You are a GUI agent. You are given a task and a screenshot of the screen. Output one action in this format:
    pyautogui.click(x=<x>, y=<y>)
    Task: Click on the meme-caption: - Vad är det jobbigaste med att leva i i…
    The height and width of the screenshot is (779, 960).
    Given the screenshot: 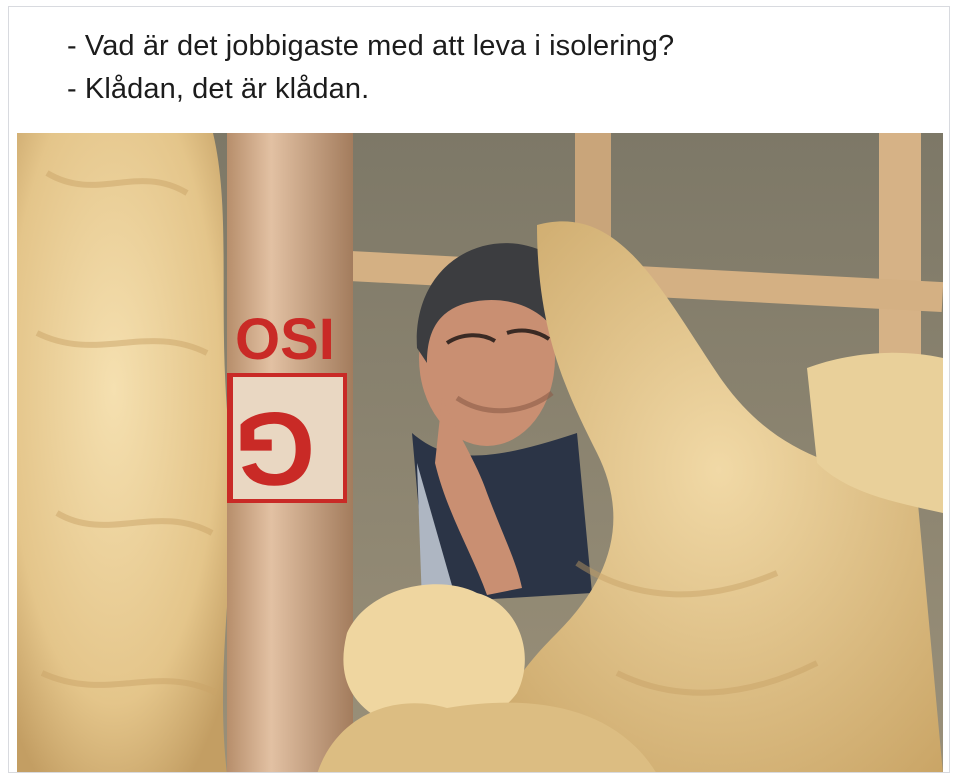 What is the action you would take?
    pyautogui.click(x=370, y=68)
    